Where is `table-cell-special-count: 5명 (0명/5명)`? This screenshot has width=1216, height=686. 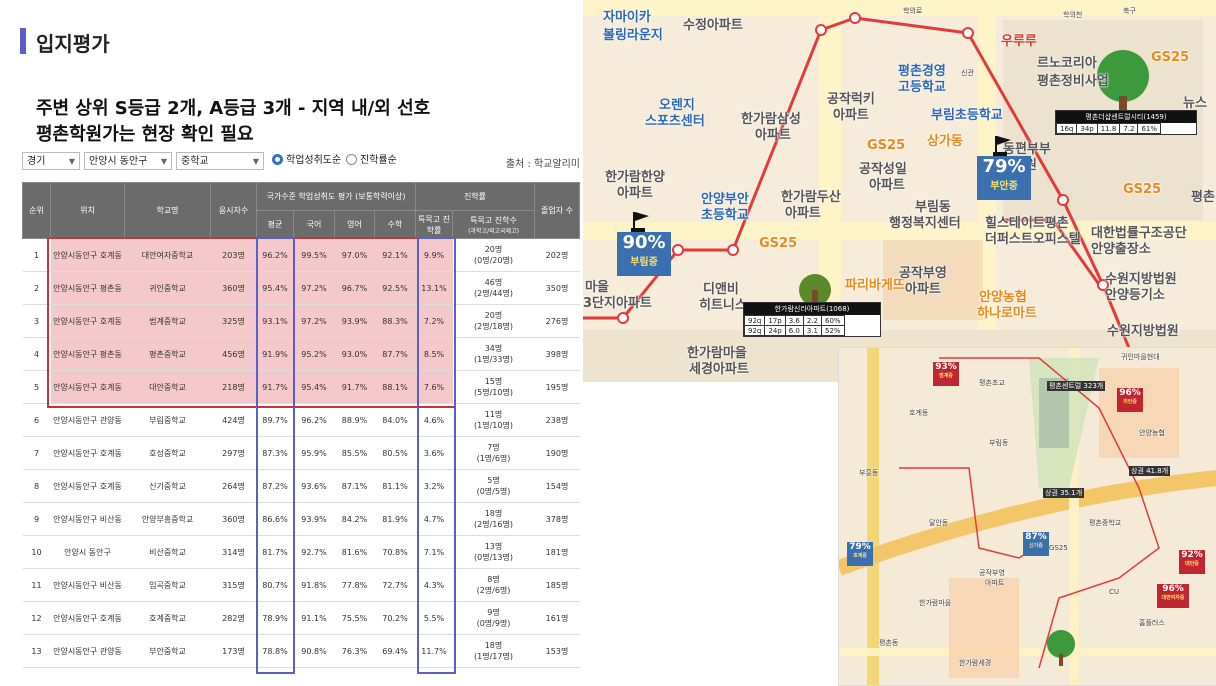
table-cell-special-count: 5명 (0명/5명) is located at coordinates (493, 486).